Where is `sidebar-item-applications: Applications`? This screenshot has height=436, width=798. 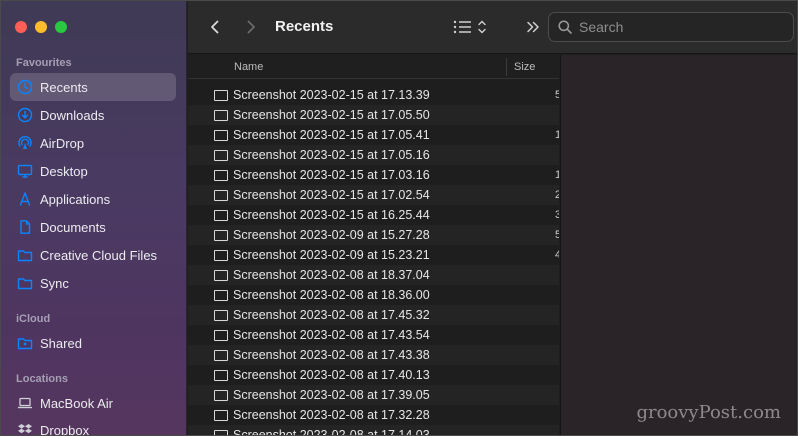 sidebar-item-applications: Applications is located at coordinates (93, 199).